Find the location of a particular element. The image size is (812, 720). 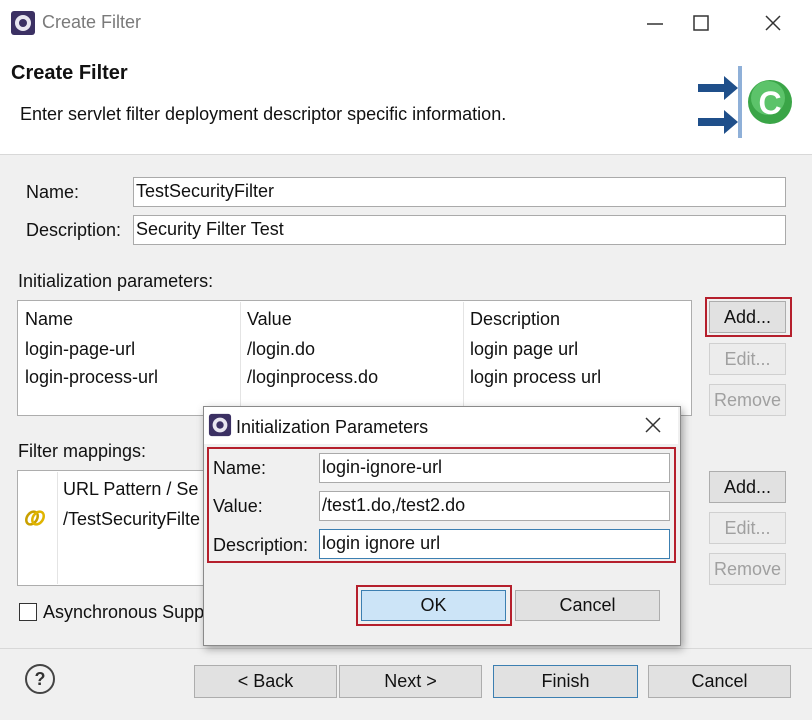

table-cell: login page url is located at coordinates (524, 349).